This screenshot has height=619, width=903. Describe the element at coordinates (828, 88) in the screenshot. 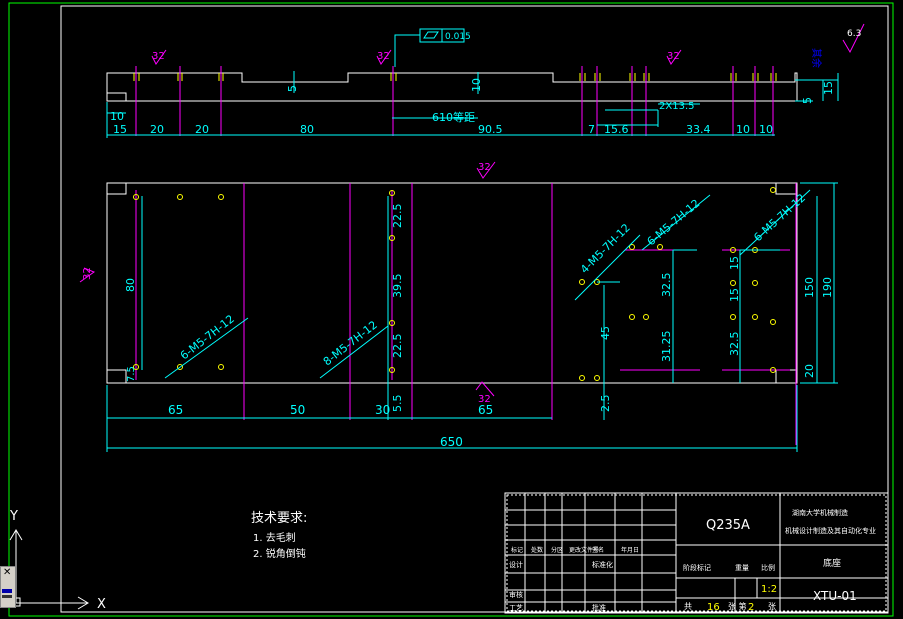

I see `right-dim: 15` at that location.